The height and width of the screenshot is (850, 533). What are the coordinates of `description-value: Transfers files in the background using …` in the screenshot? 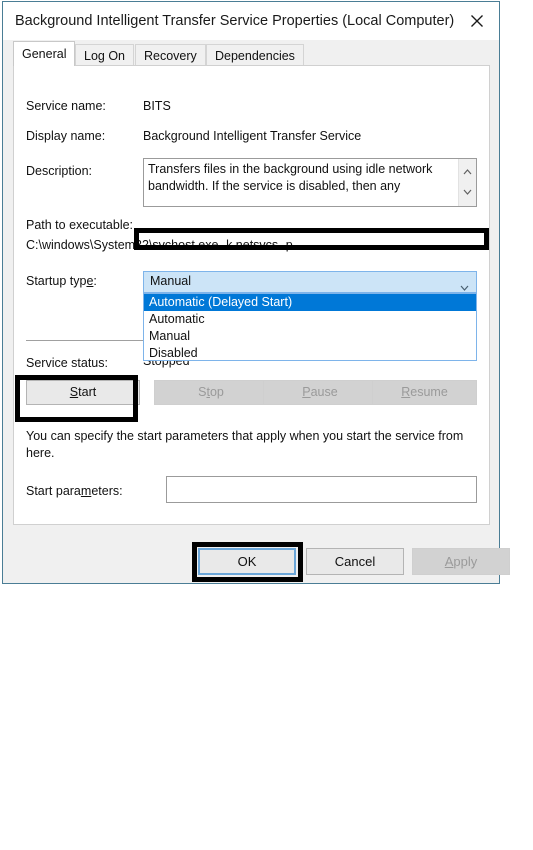 It's located at (290, 177).